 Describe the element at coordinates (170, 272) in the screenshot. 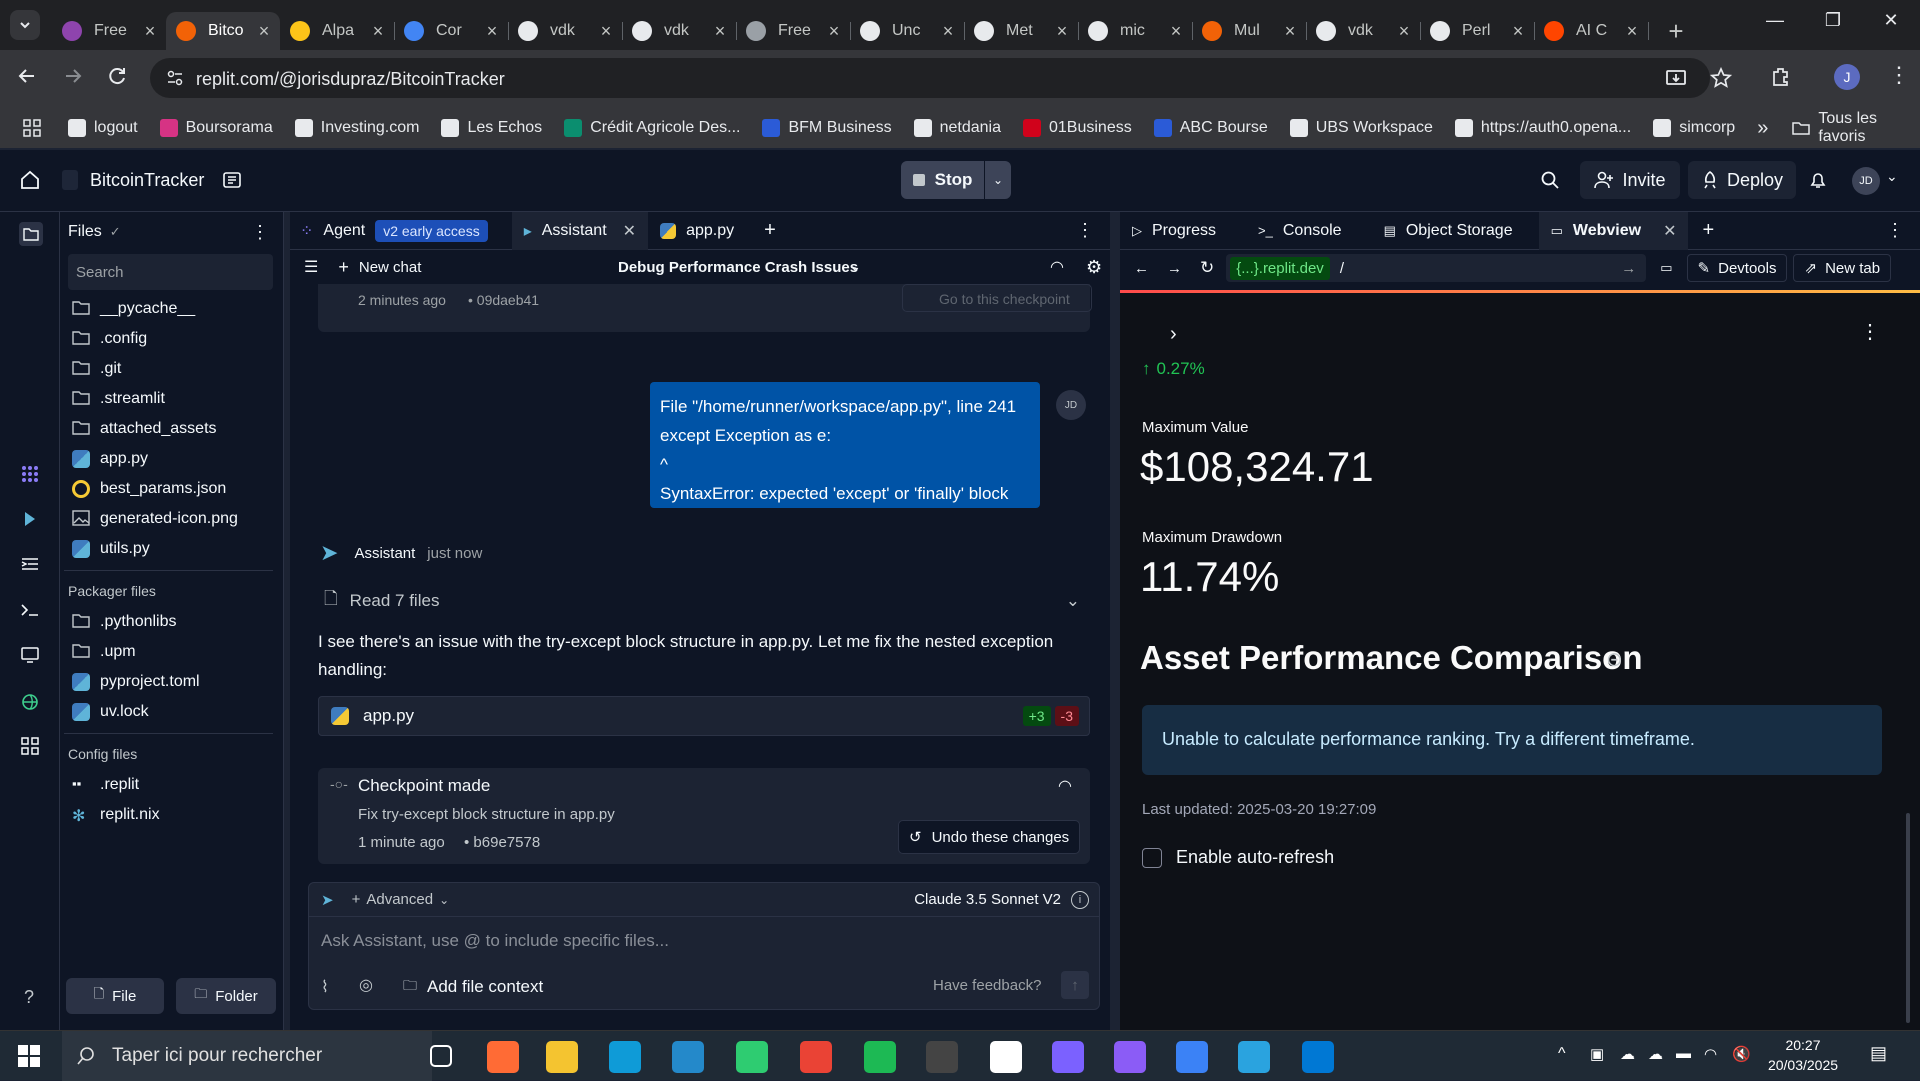

I see `files-search-input: Search` at that location.